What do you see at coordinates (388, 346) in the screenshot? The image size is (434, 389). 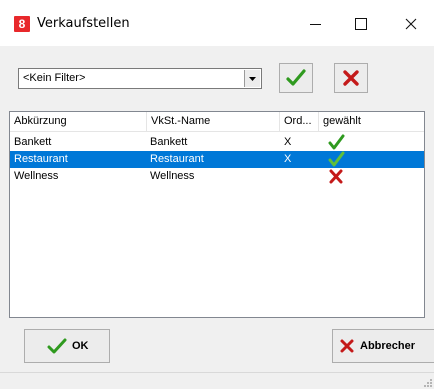 I see `cancel-label: Abbrecher` at bounding box center [388, 346].